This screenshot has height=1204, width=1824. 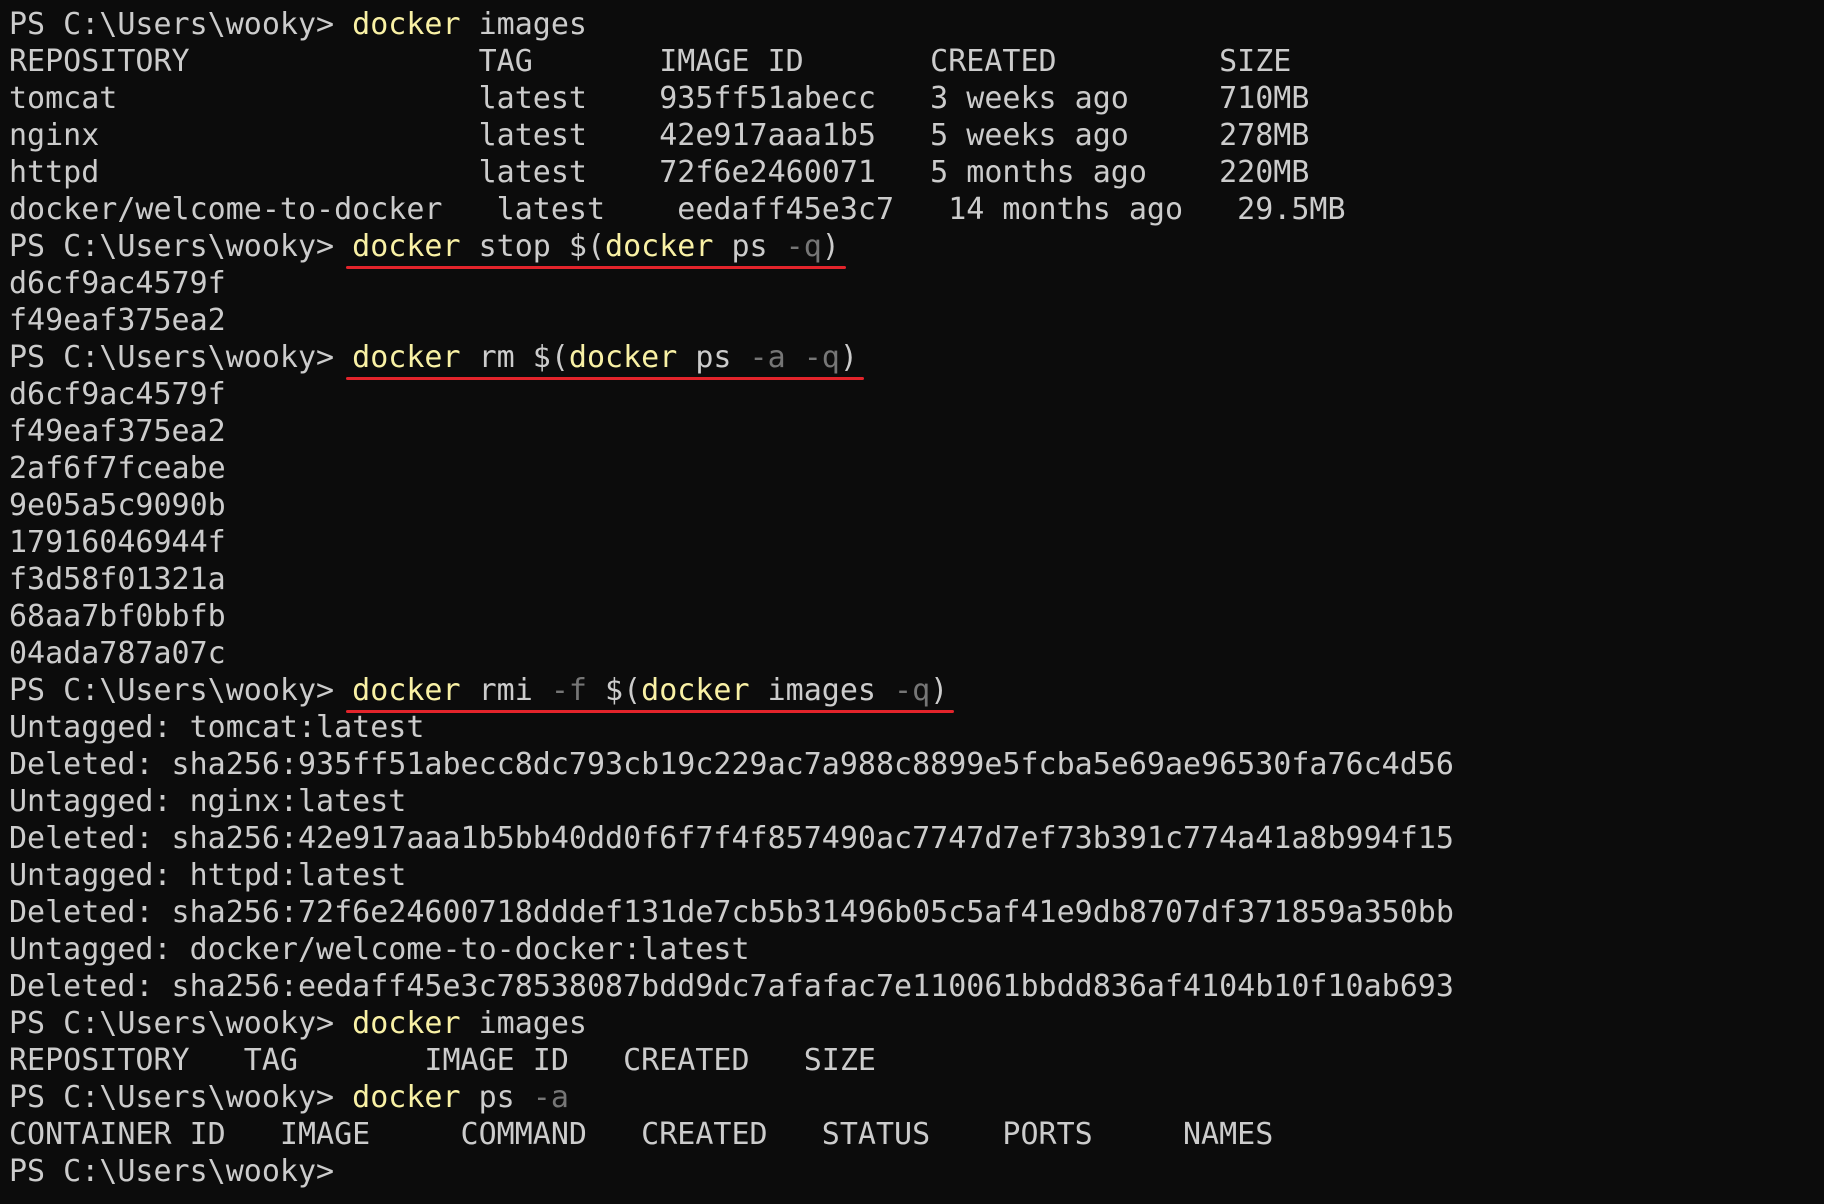 What do you see at coordinates (208, 875) in the screenshot?
I see `output-line: Untagged: httpd:latest` at bounding box center [208, 875].